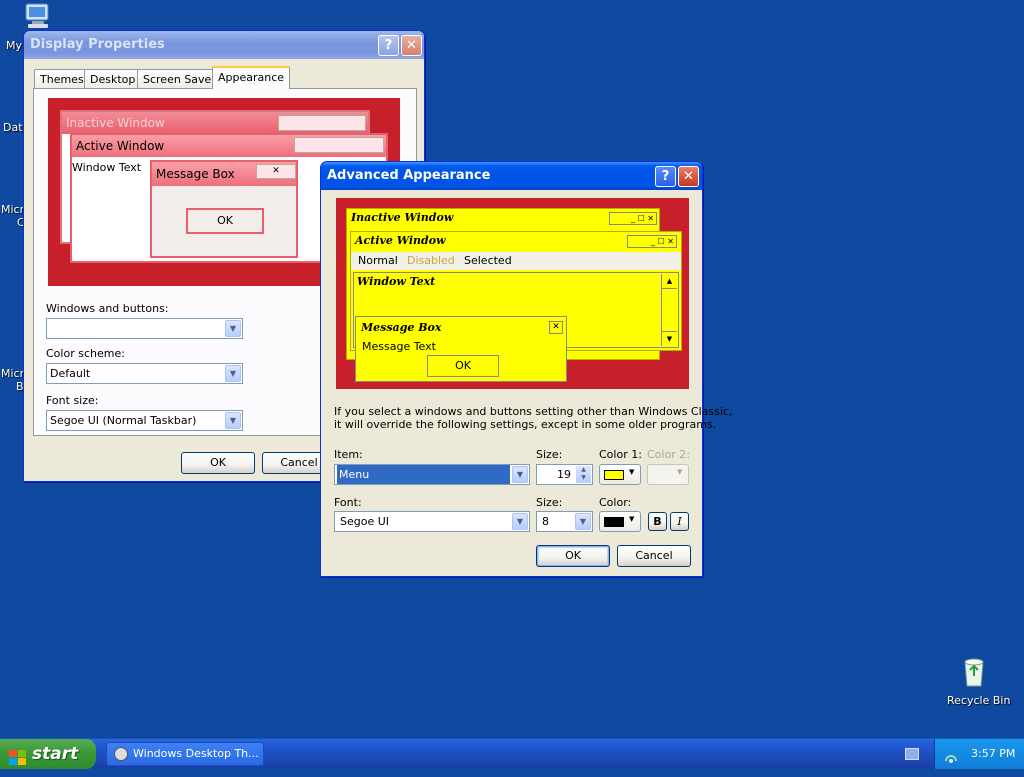 This screenshot has width=1024, height=777. Describe the element at coordinates (365, 521) in the screenshot. I see `font-value: Segoe UI` at that location.